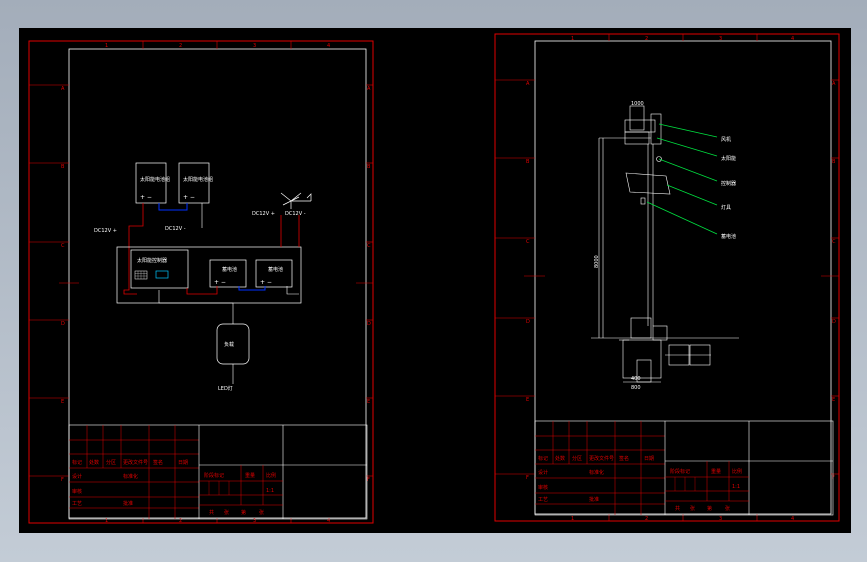 Image resolution: width=867 pixels, height=562 pixels. I want to click on s1-row-a-right: A, so click(369, 89).